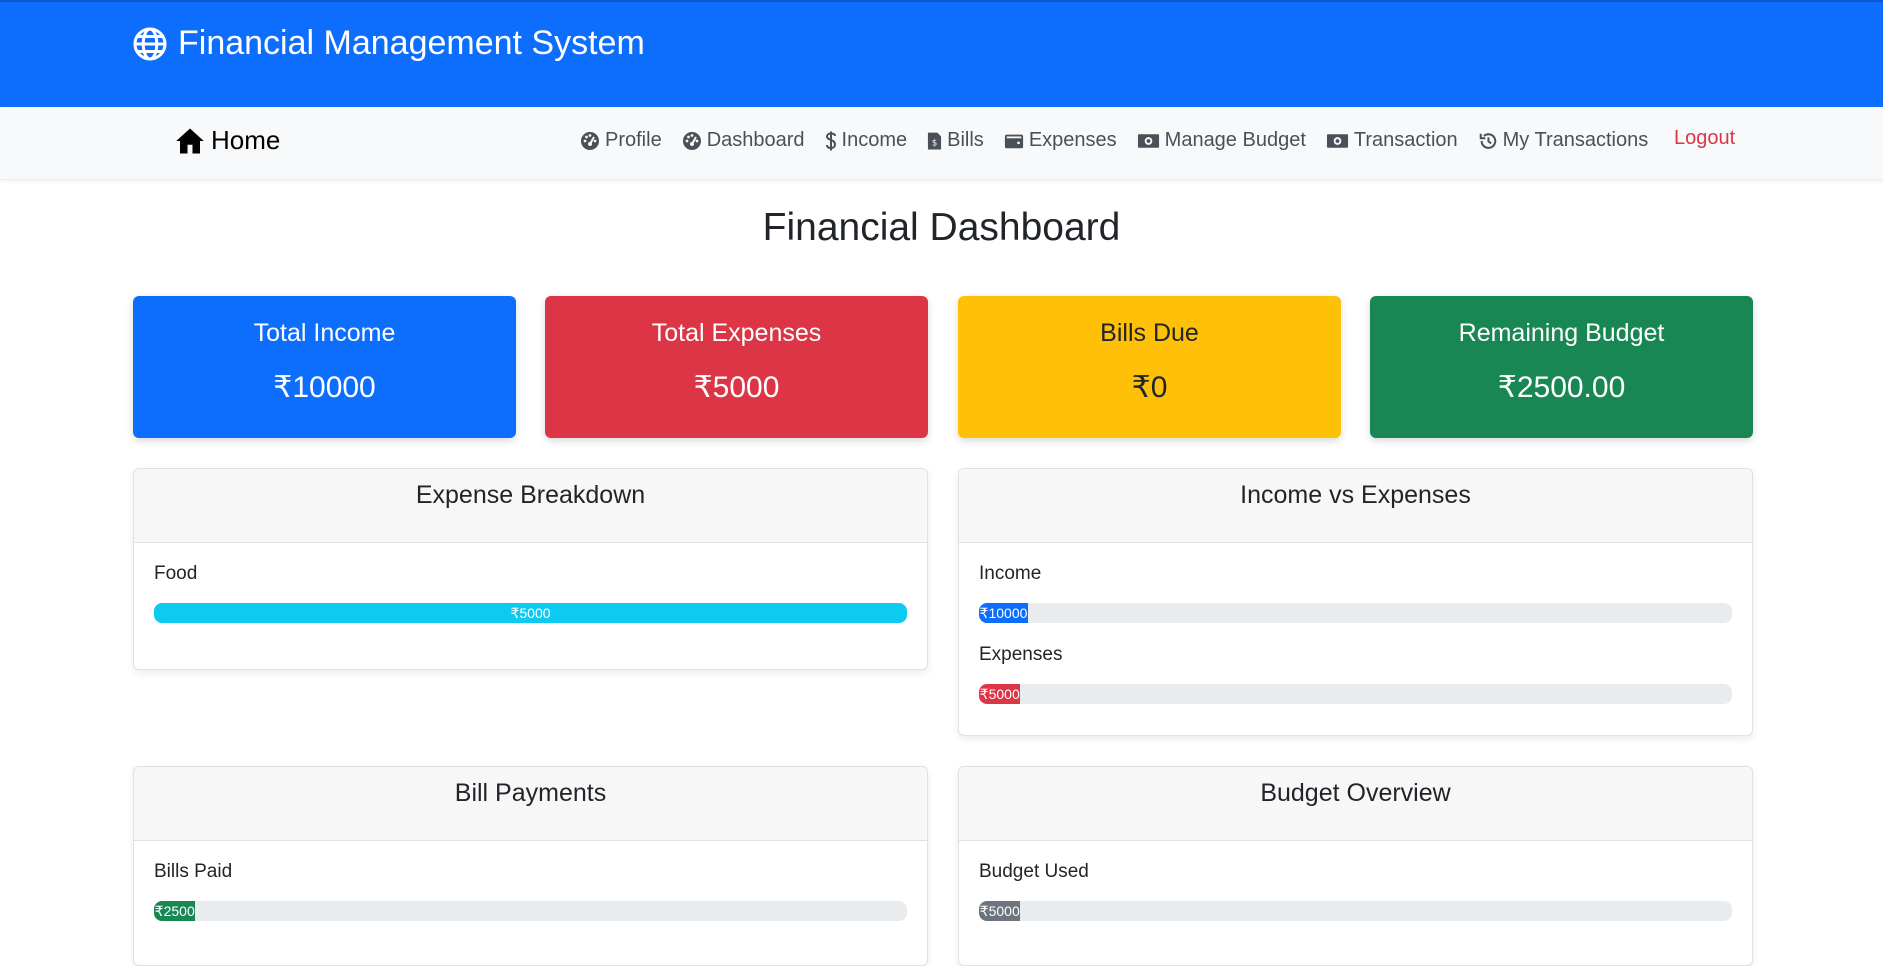 This screenshot has width=1883, height=966. Describe the element at coordinates (1561, 387) in the screenshot. I see `stat-value: ₹2500.00` at that location.